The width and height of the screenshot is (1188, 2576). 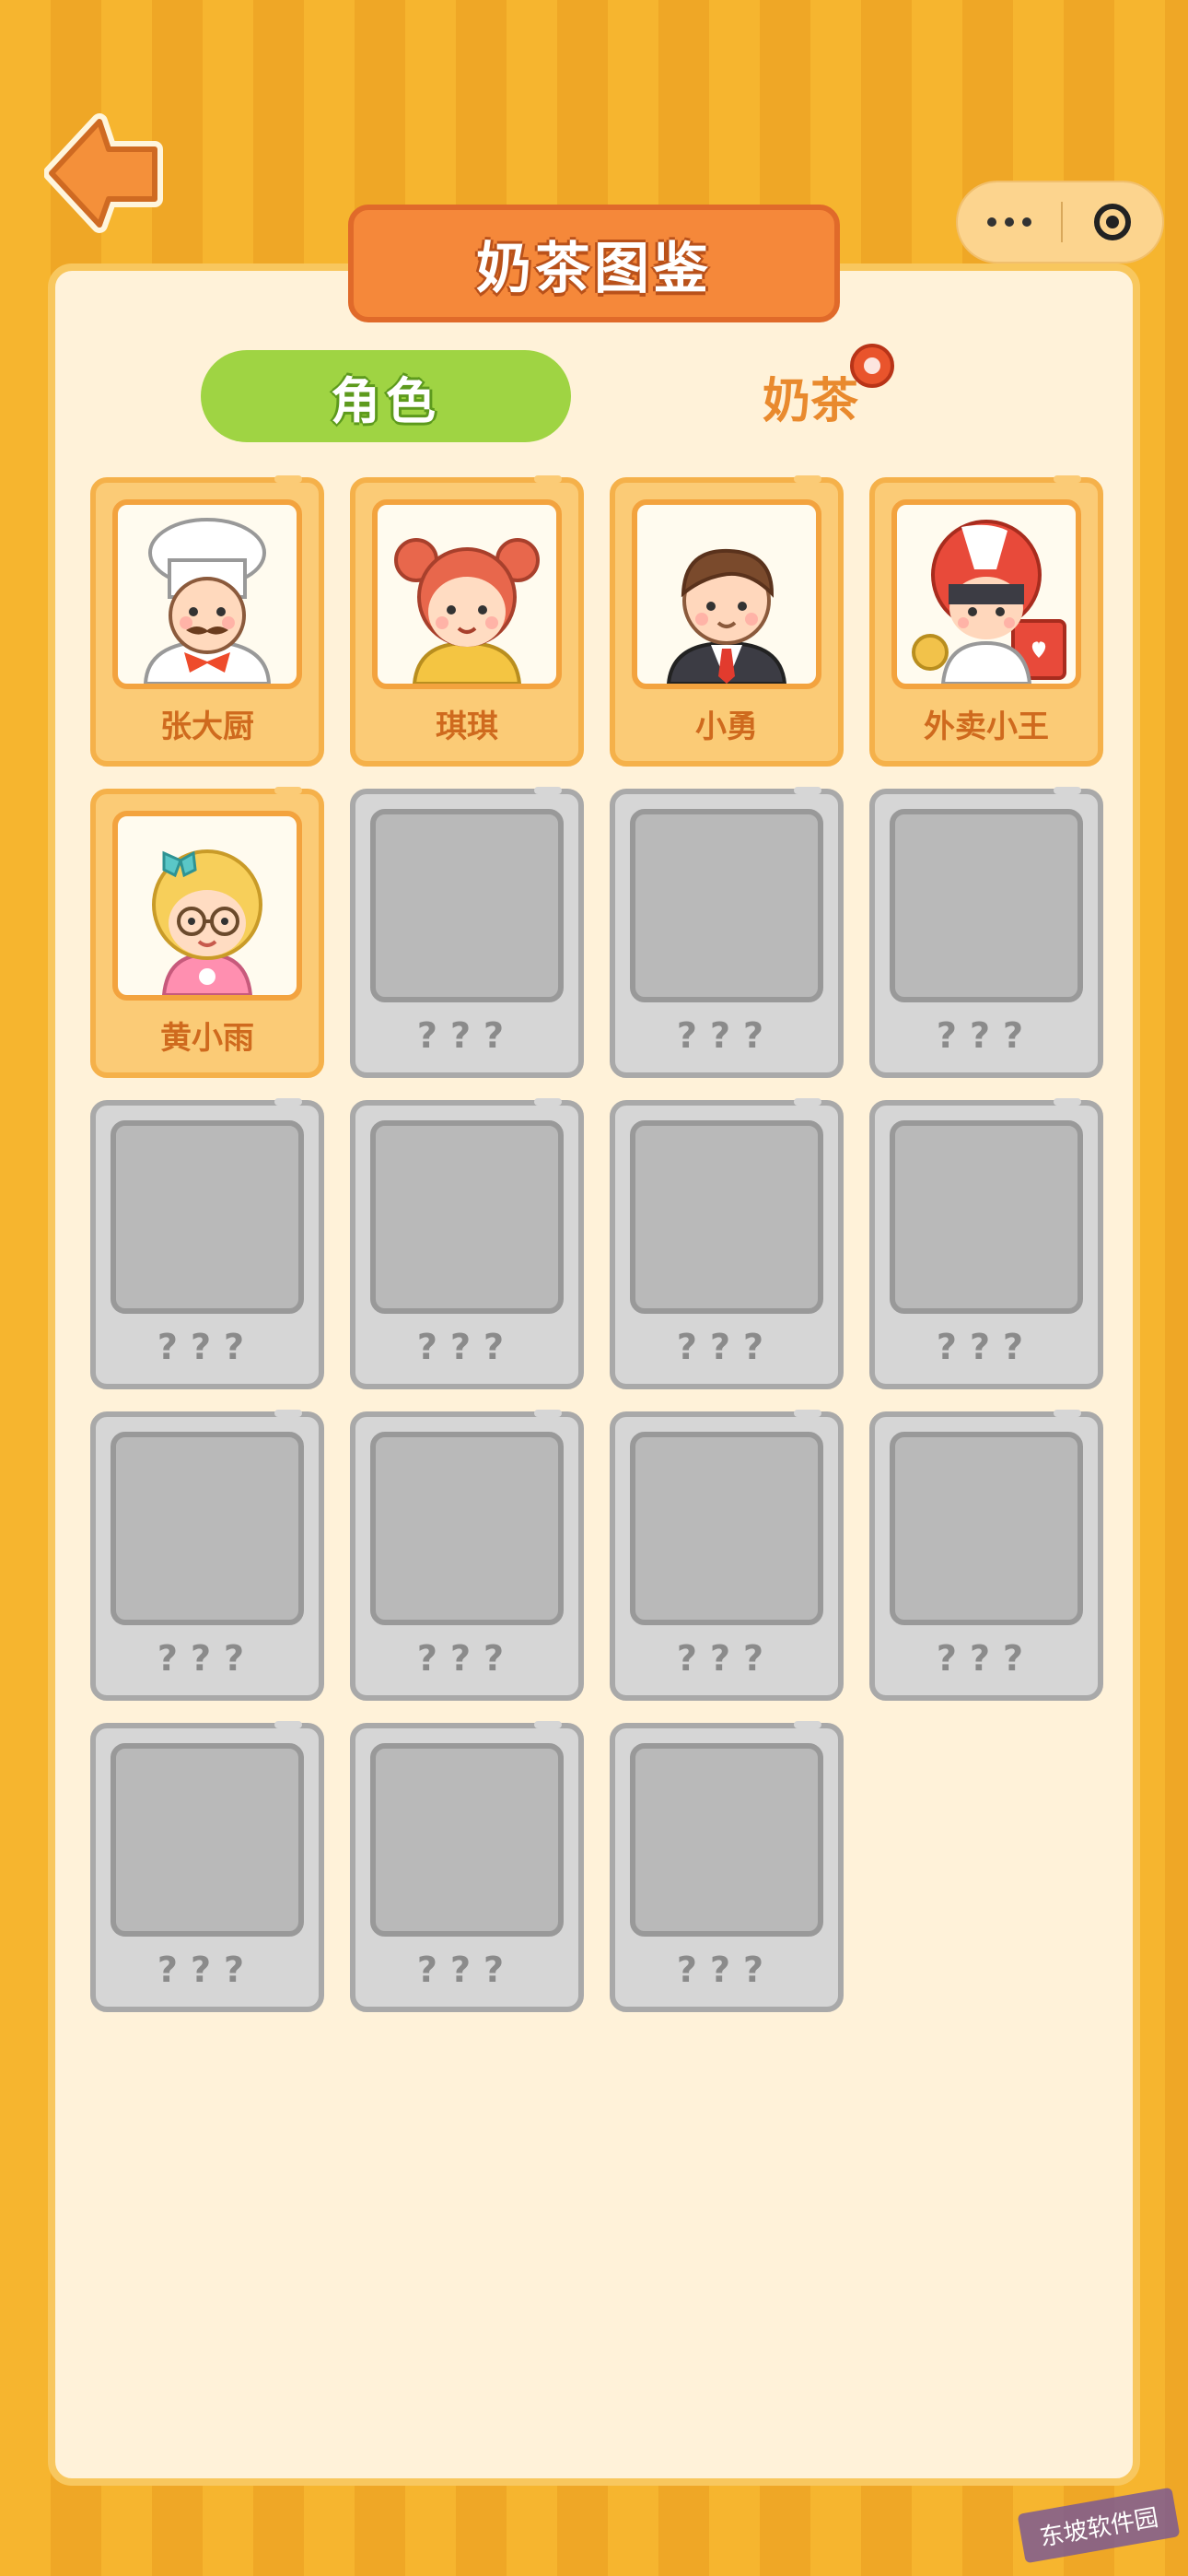 I want to click on back-button, so click(x=103, y=175).